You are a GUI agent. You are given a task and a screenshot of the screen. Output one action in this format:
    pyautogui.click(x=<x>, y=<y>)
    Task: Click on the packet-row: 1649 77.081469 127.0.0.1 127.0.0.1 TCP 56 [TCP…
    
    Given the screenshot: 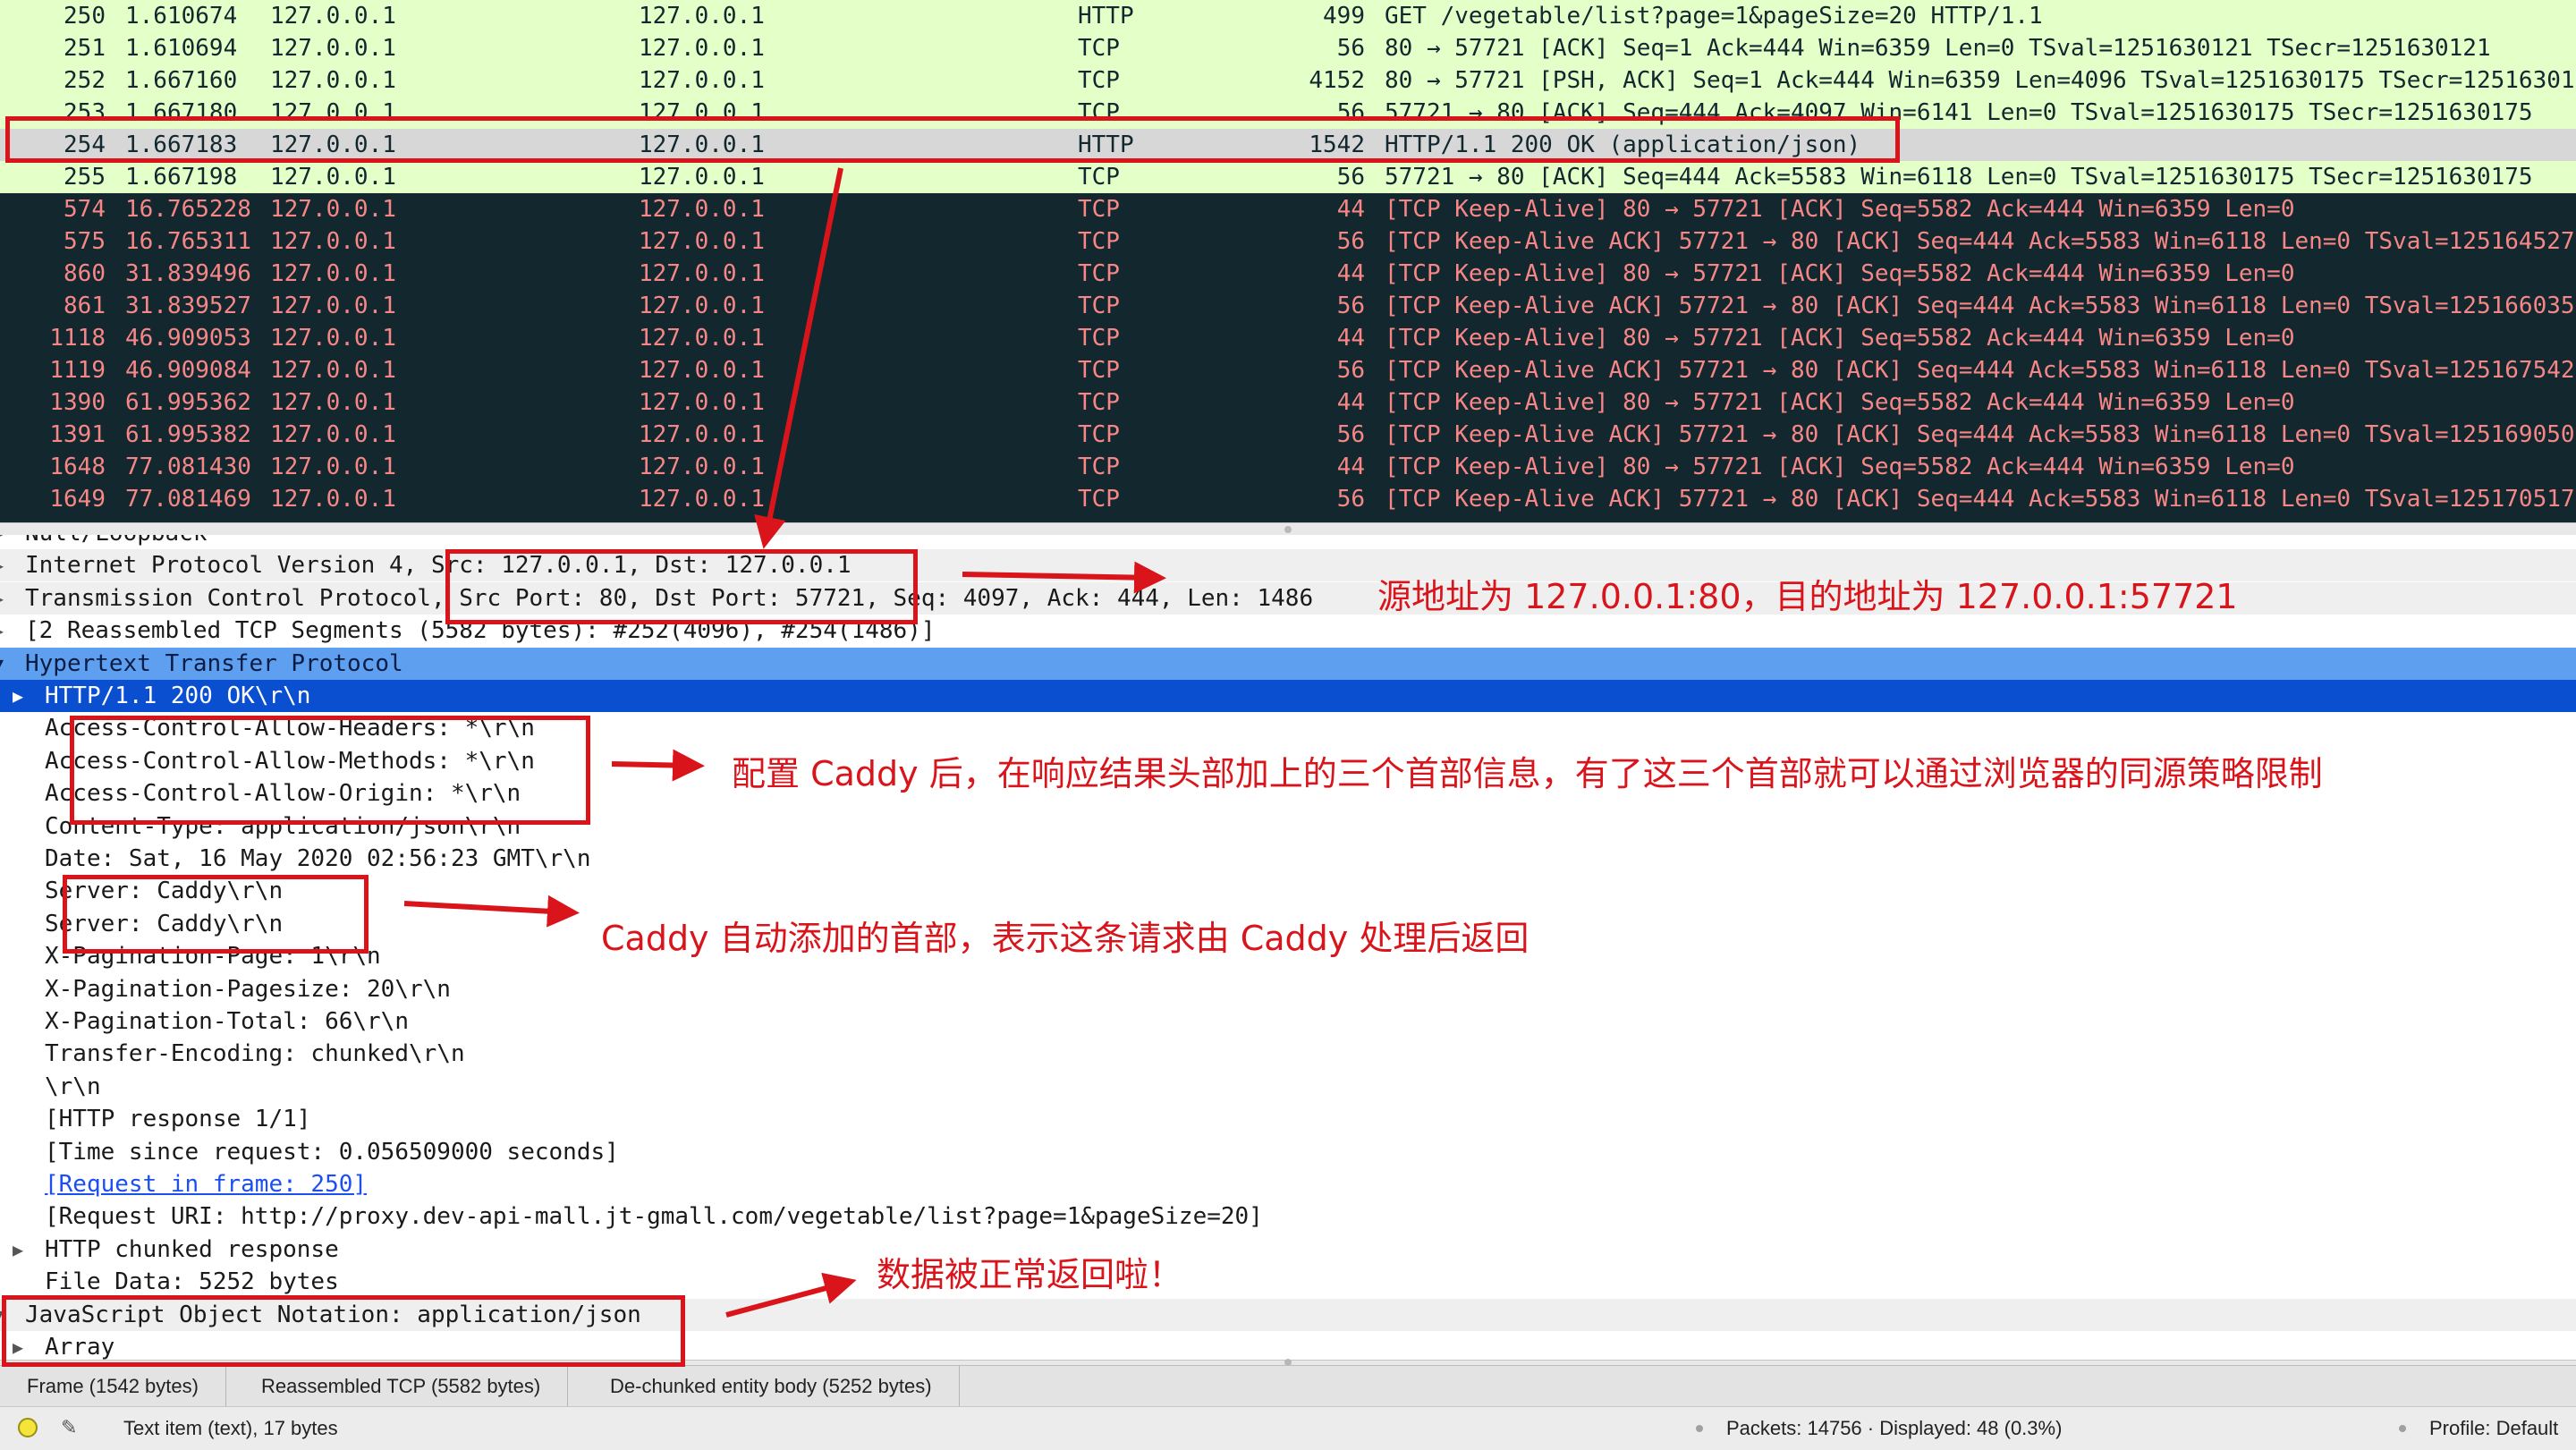 What is the action you would take?
    pyautogui.click(x=1288, y=499)
    